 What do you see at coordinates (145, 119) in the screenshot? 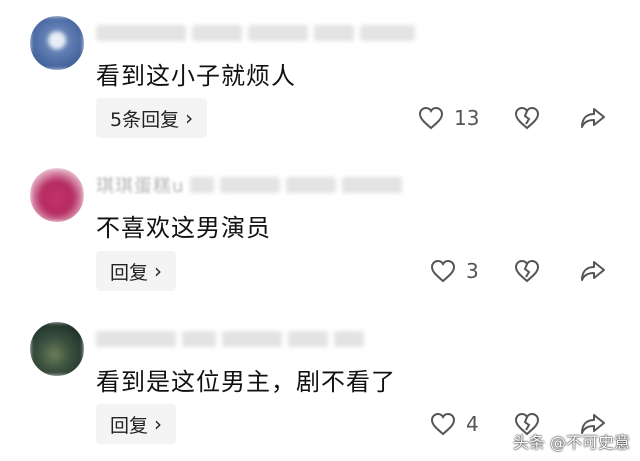
I see `replies-label: 5条回复` at bounding box center [145, 119].